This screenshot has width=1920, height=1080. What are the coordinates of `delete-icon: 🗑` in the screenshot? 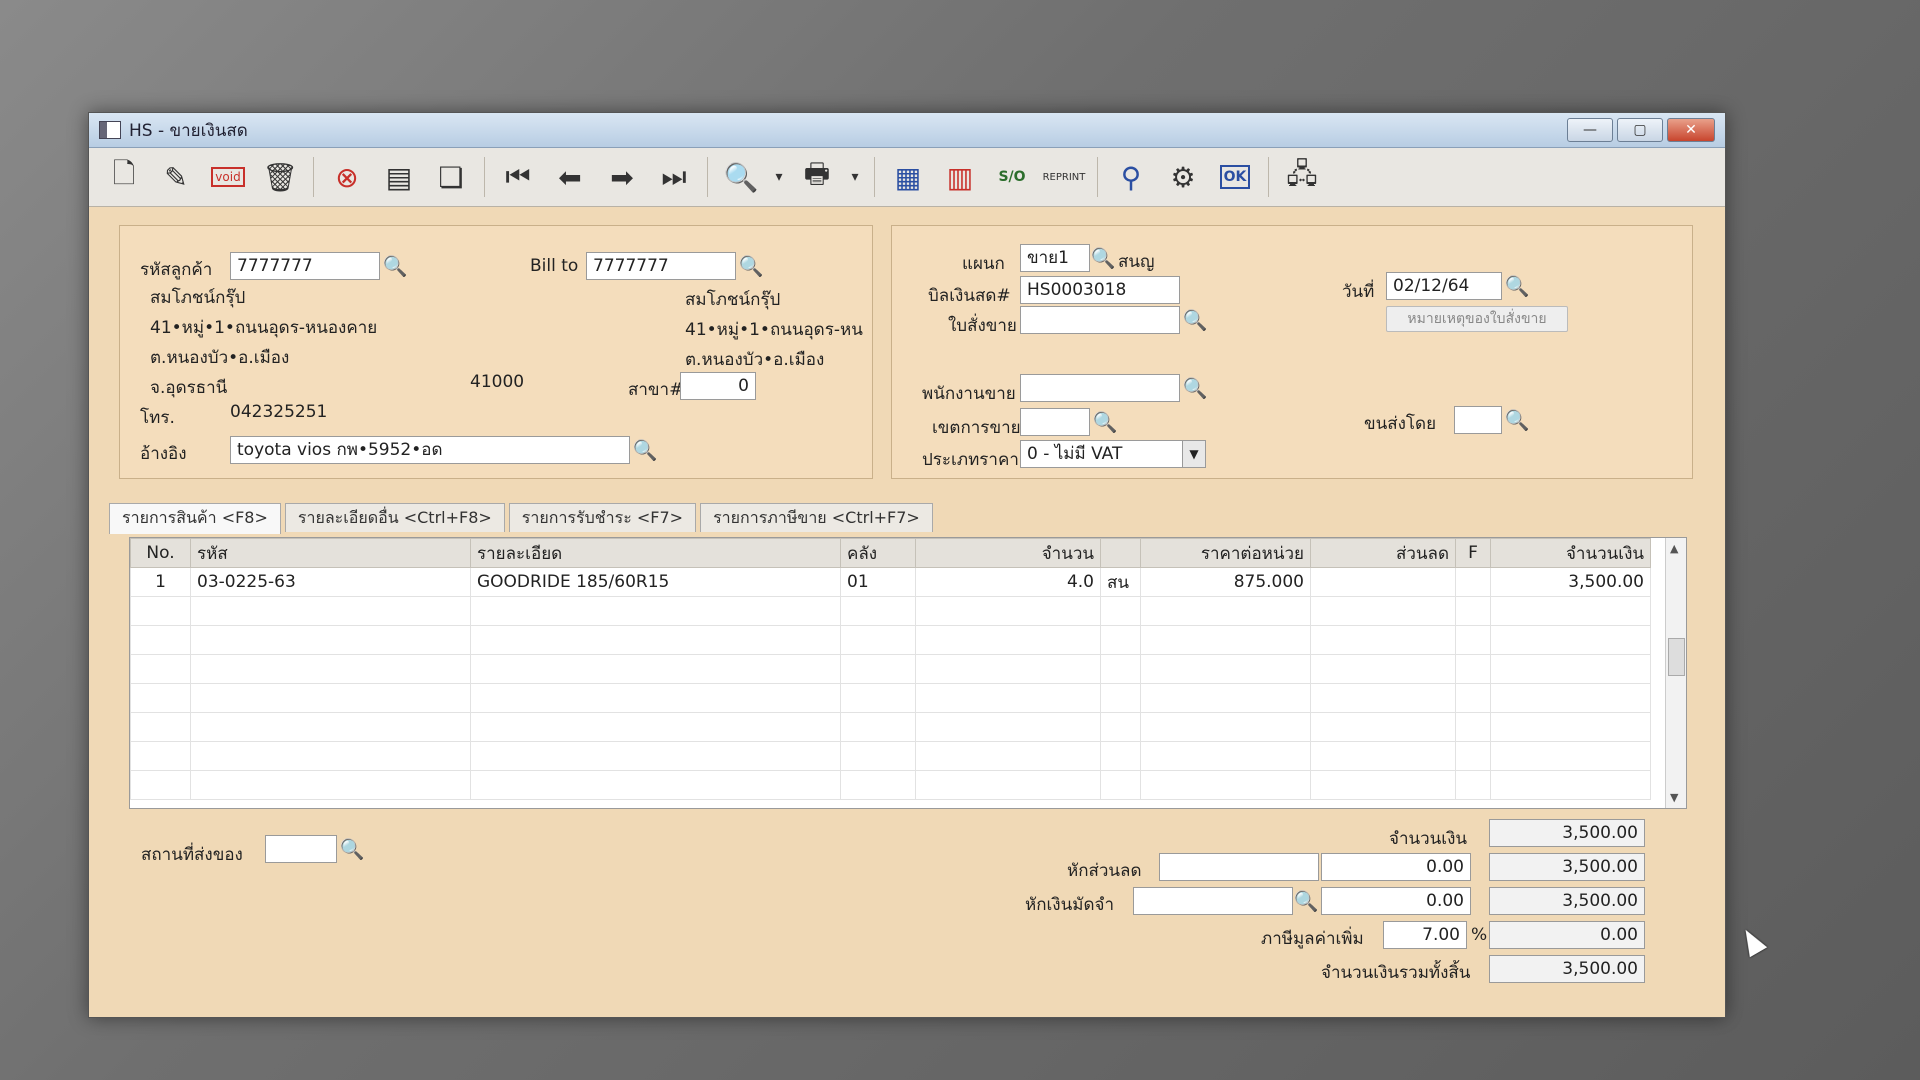 It's located at (280, 177).